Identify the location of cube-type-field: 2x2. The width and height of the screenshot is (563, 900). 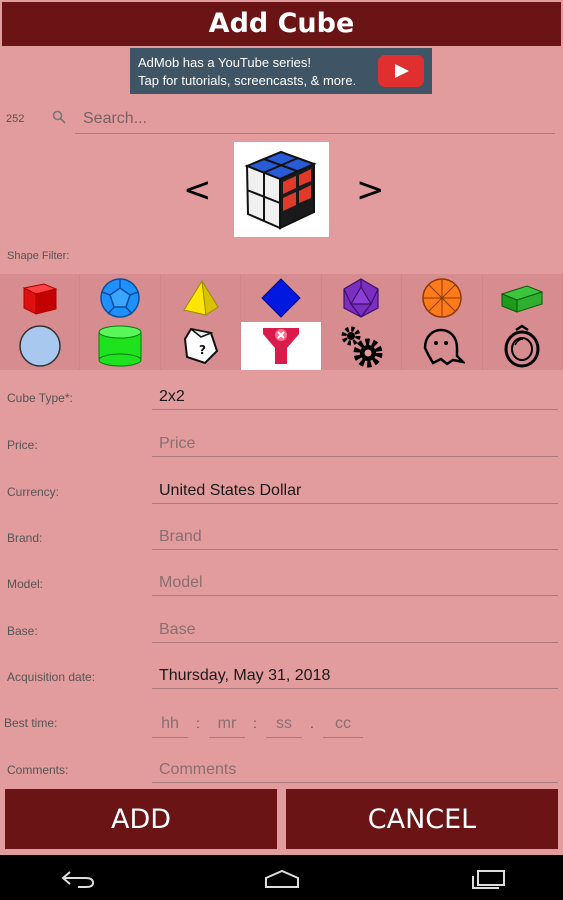
(355, 397).